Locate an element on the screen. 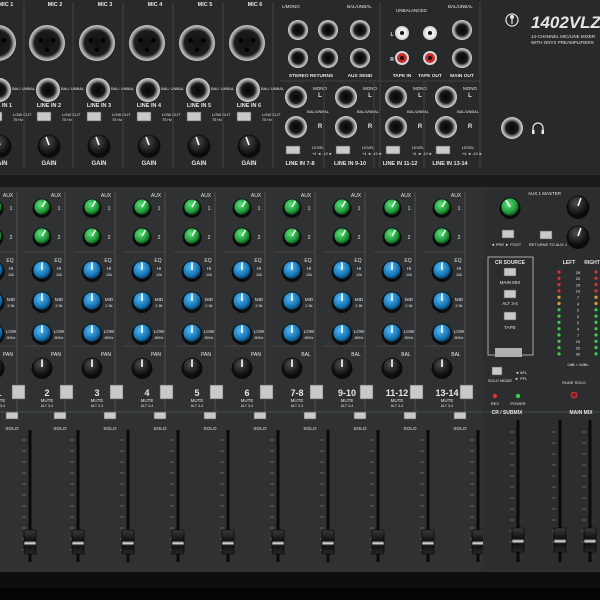 Image resolution: width=600 pixels, height=600 pixels. tape-out-l is located at coordinates (430, 33).